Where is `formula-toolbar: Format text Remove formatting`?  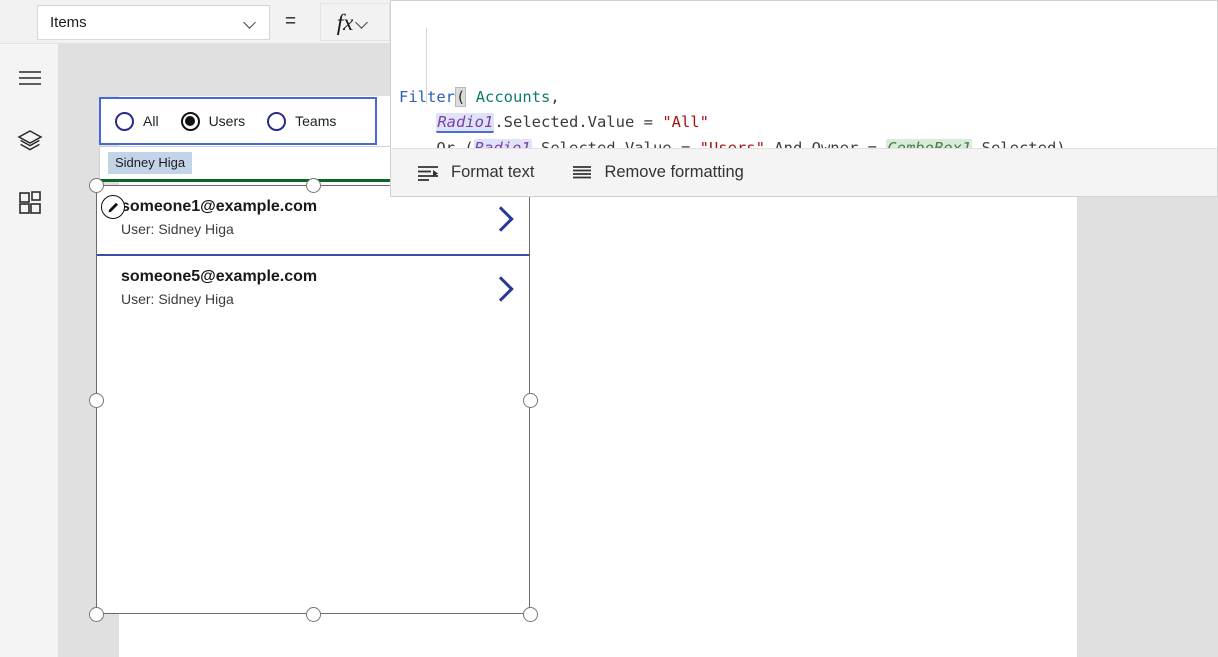
formula-toolbar: Format text Remove formatting is located at coordinates (804, 172).